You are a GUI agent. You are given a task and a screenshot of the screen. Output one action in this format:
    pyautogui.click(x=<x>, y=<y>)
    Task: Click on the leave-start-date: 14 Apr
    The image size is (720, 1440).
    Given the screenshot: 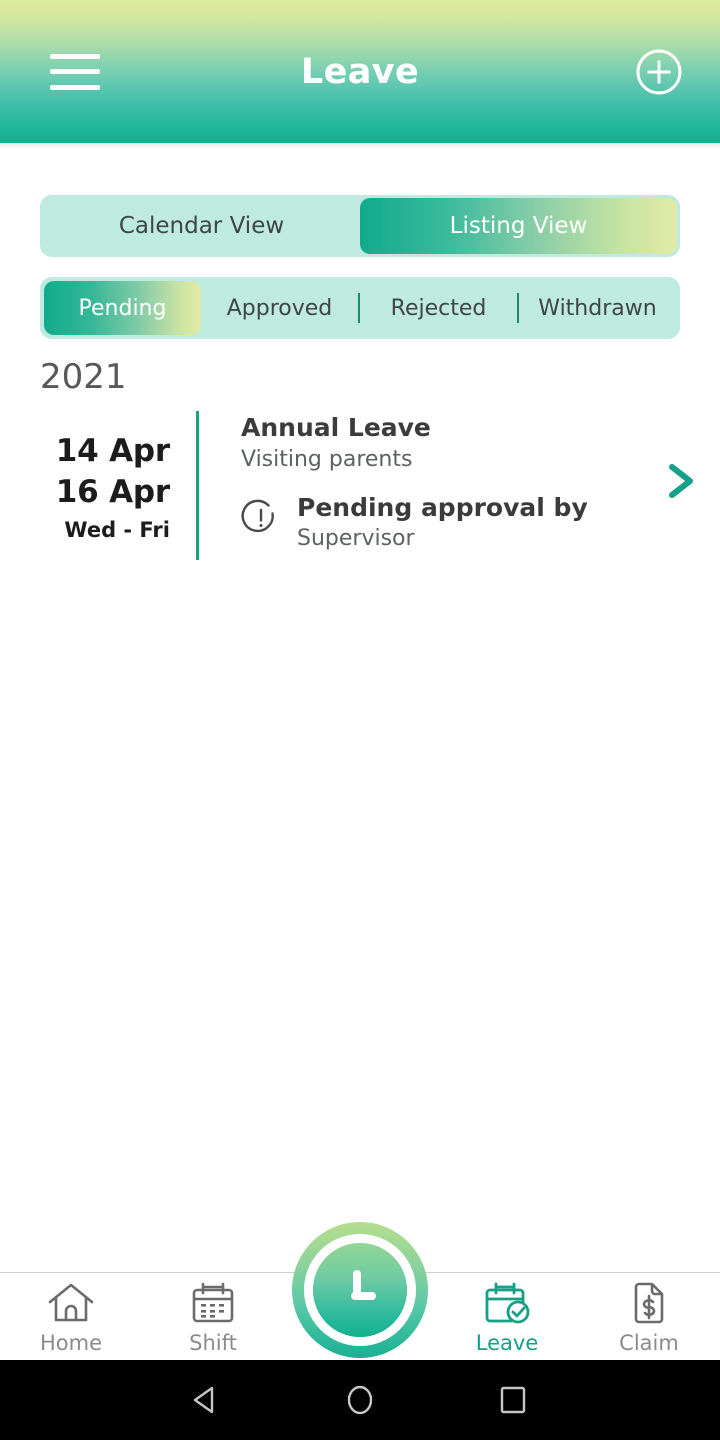 What is the action you would take?
    pyautogui.click(x=112, y=450)
    